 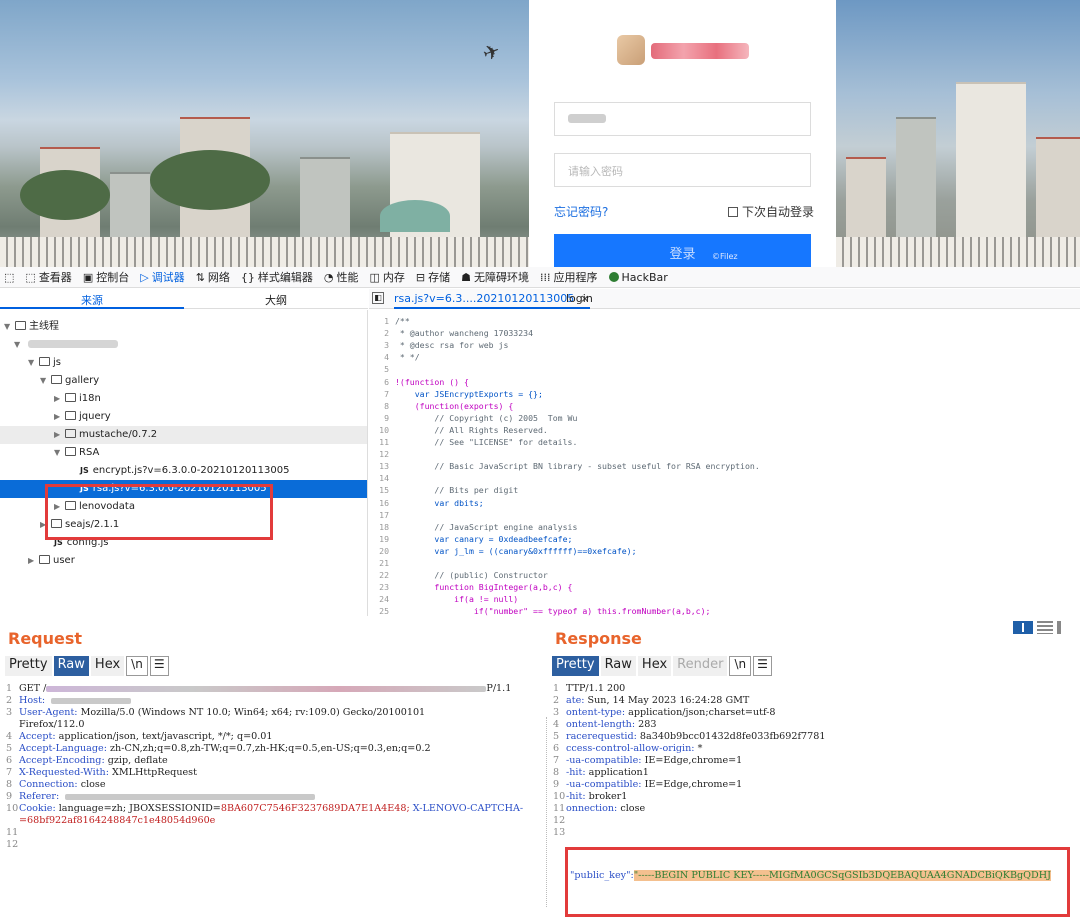 I want to click on tree-item-mustache: ▶ mustache/0.7.2, so click(x=183, y=435).